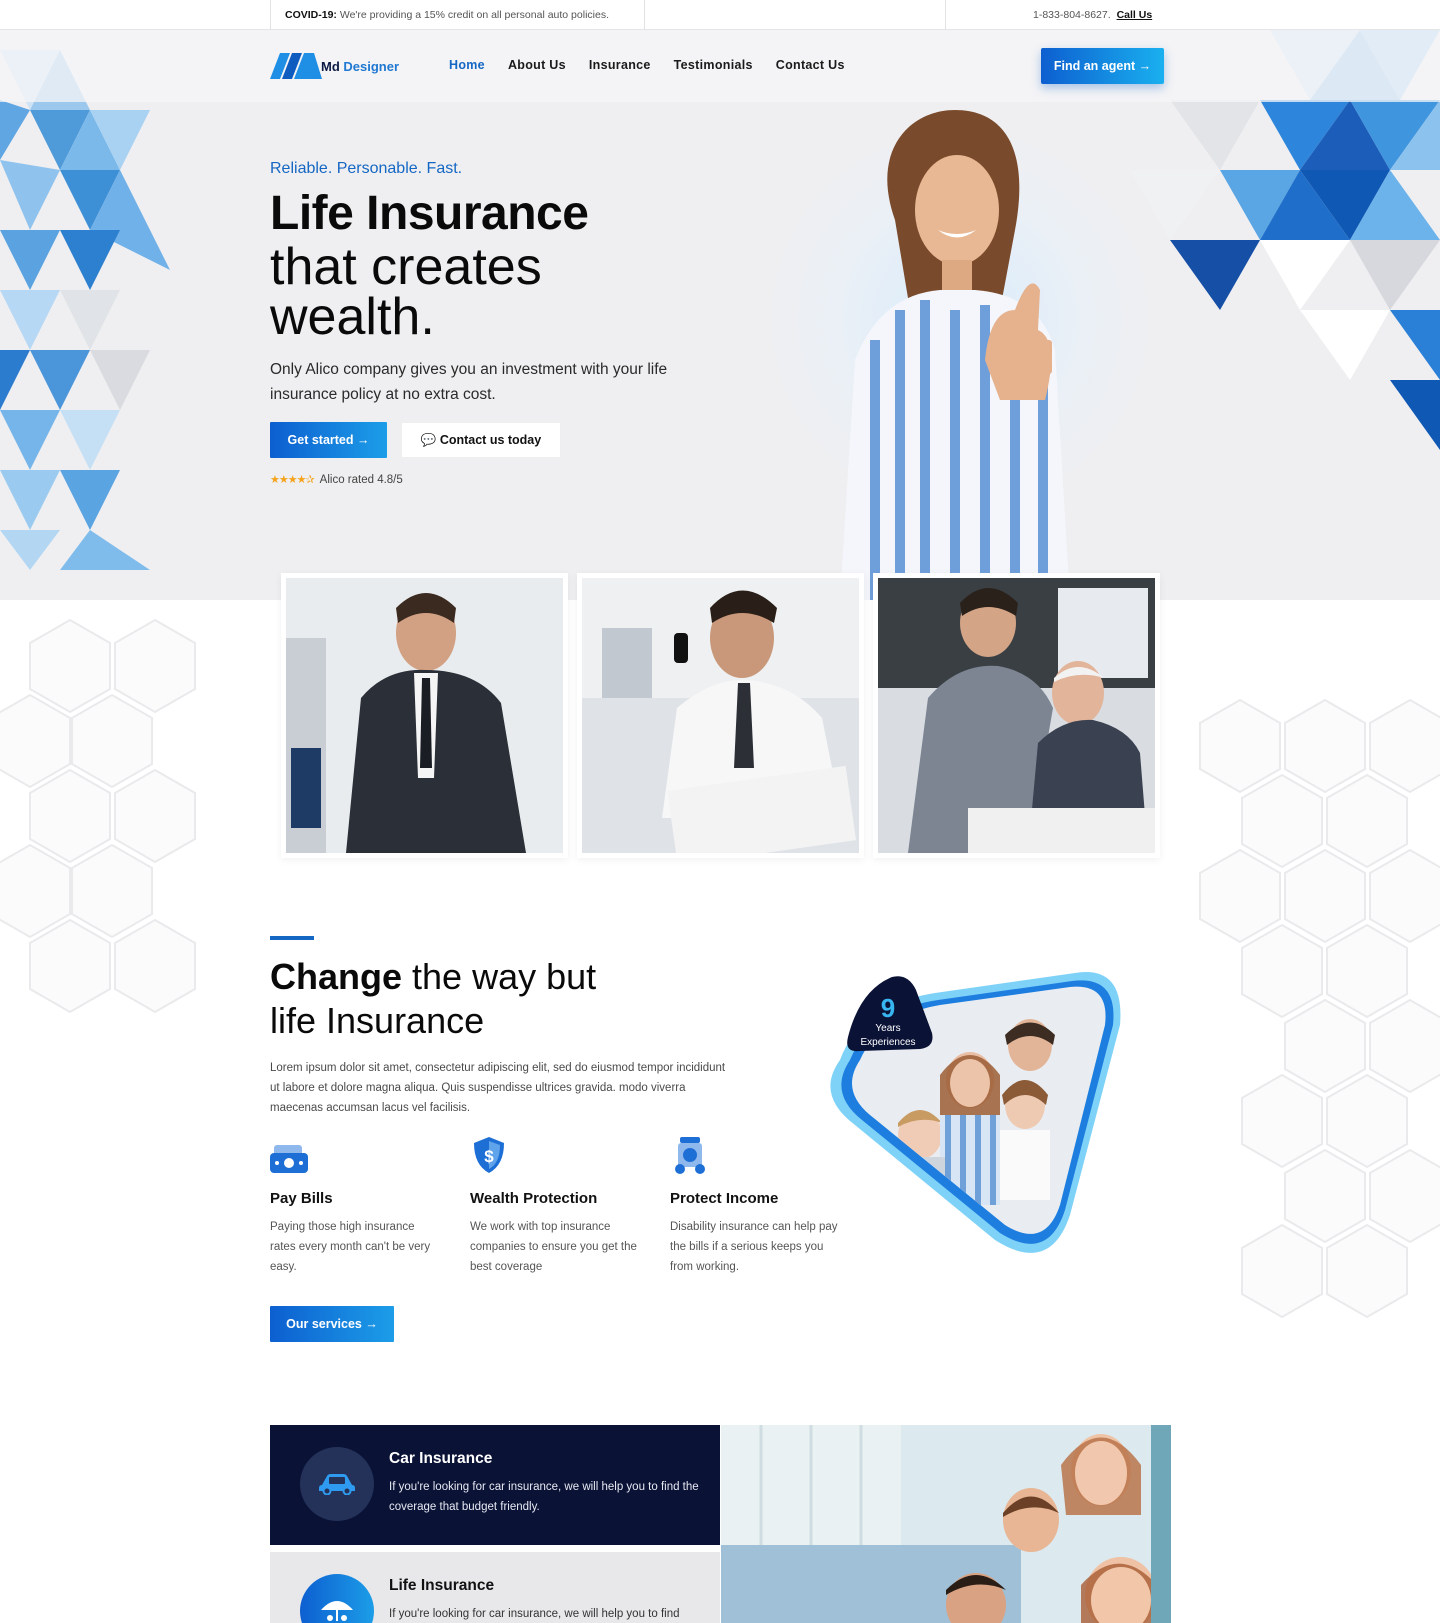  I want to click on call-us-link: Call Us, so click(1135, 15).